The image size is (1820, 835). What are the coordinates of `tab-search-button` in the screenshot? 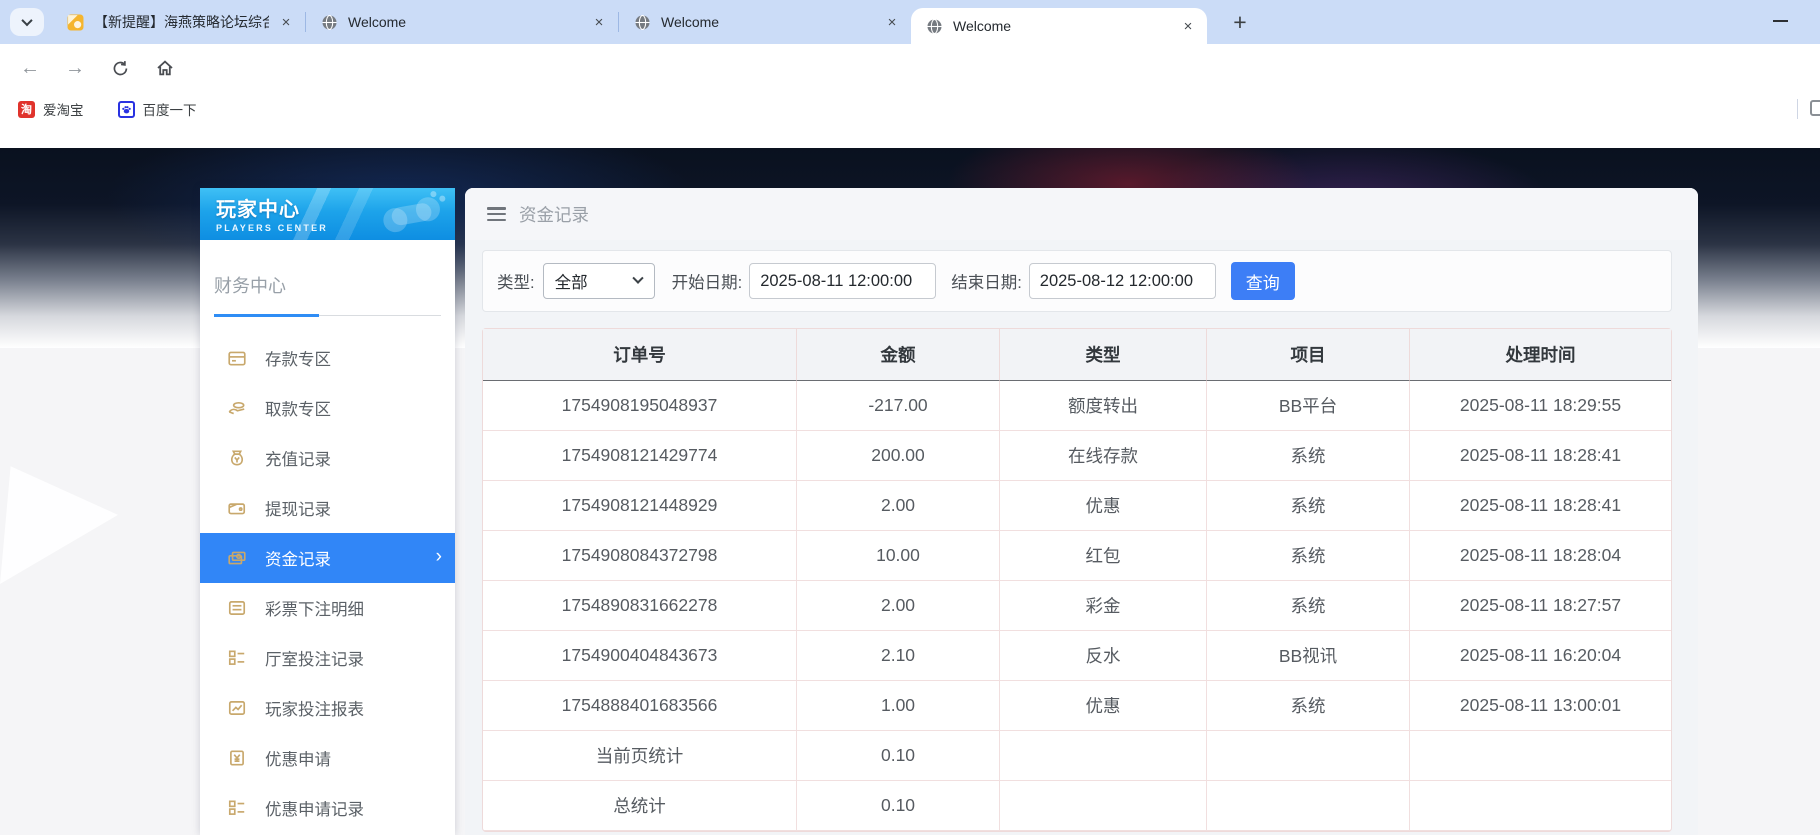 It's located at (27, 22).